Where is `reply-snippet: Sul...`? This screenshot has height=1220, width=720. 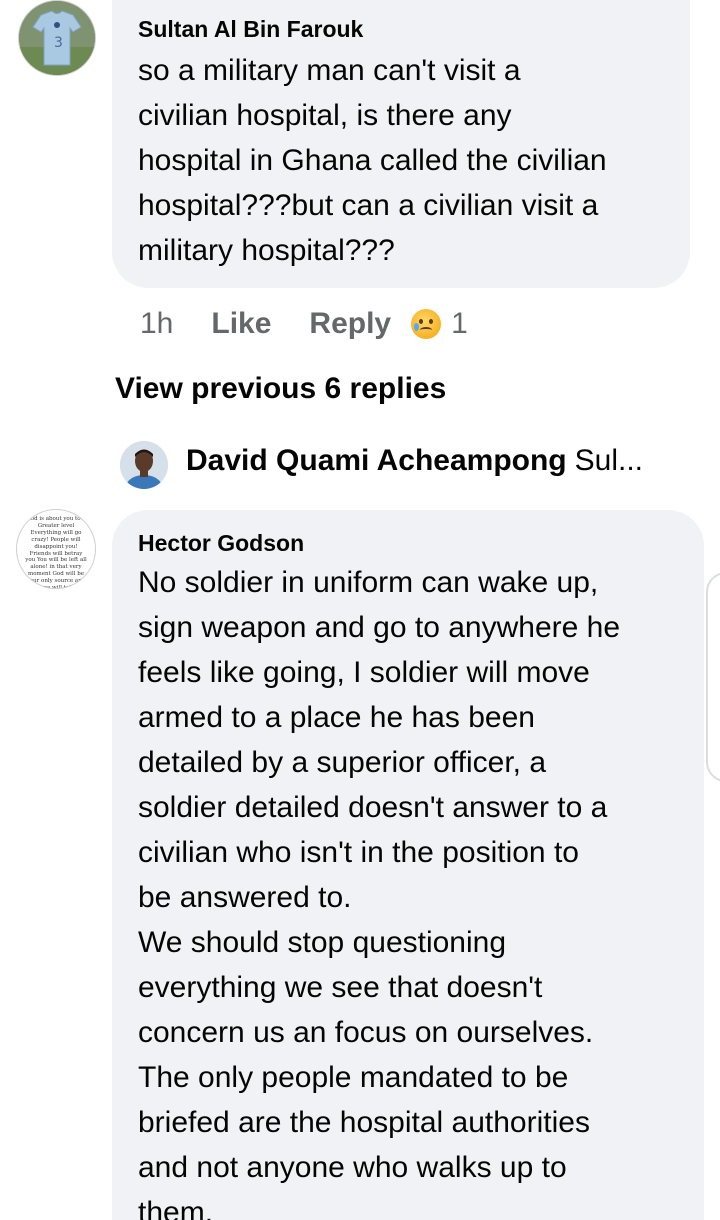 reply-snippet: Sul... is located at coordinates (608, 460).